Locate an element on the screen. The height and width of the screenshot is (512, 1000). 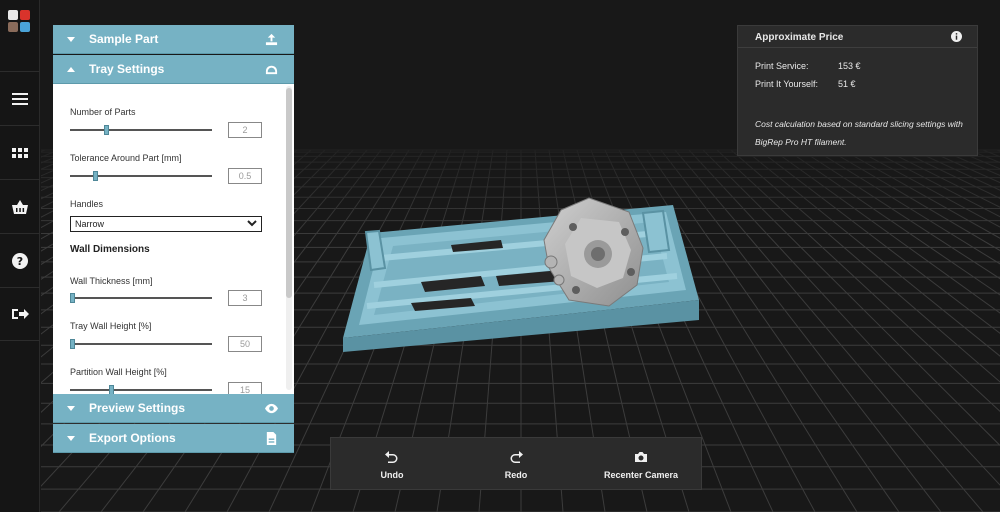
print-yourself-row: Print It Yourself: 51 € is located at coordinates (805, 84).